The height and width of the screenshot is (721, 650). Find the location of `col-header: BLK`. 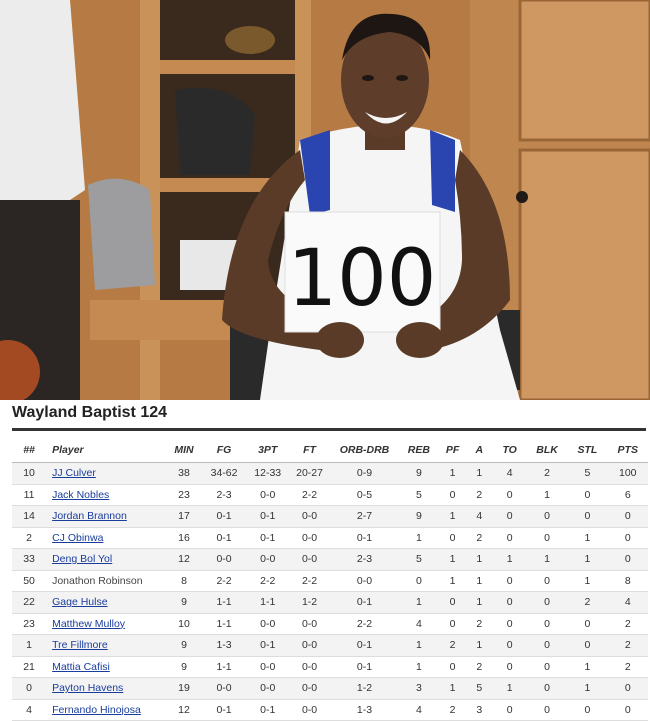

col-header: BLK is located at coordinates (547, 450).